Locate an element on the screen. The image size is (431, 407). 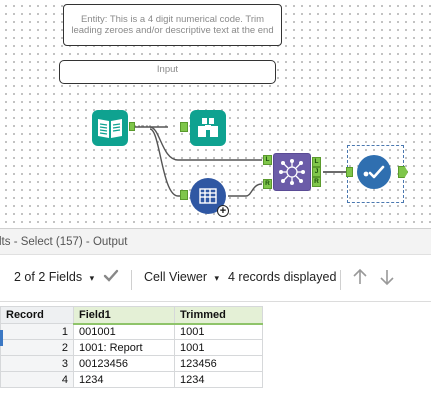
records-label: 4 records displayed is located at coordinates (282, 277).